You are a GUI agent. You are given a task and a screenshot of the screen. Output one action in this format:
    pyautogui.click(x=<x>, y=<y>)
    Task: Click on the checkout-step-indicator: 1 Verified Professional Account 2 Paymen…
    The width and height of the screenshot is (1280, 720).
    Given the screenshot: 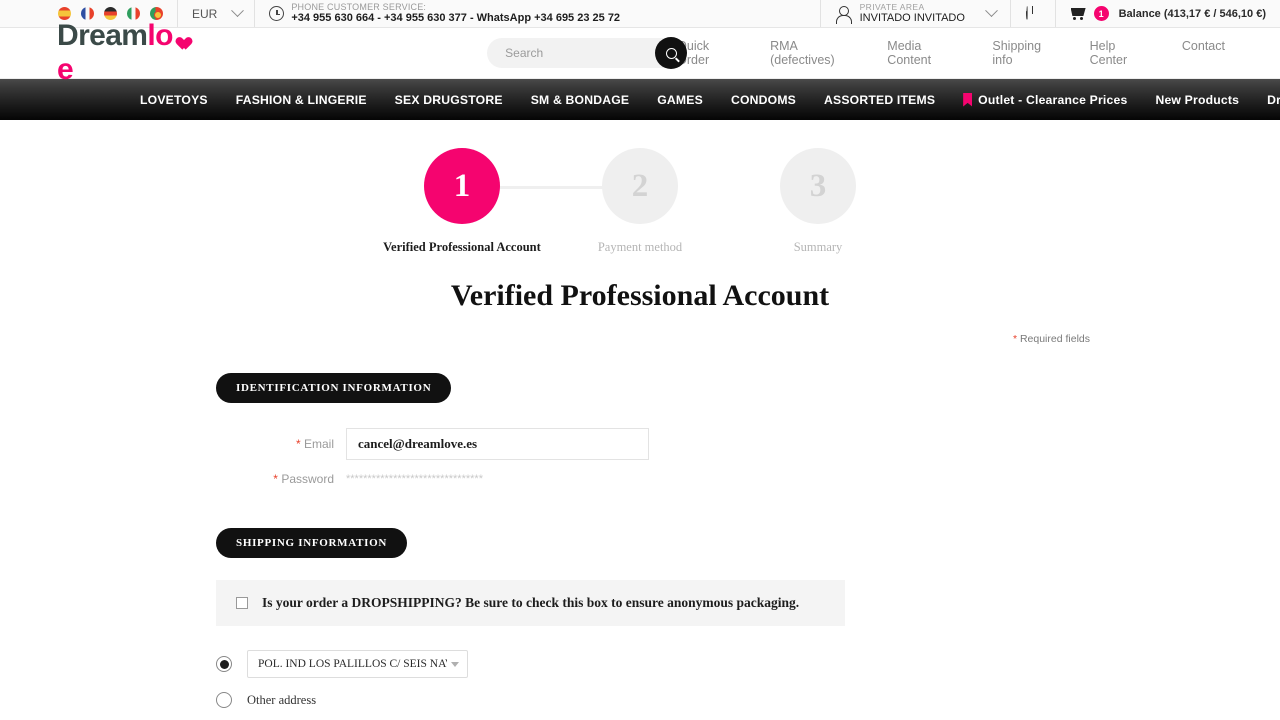 What is the action you would take?
    pyautogui.click(x=640, y=201)
    